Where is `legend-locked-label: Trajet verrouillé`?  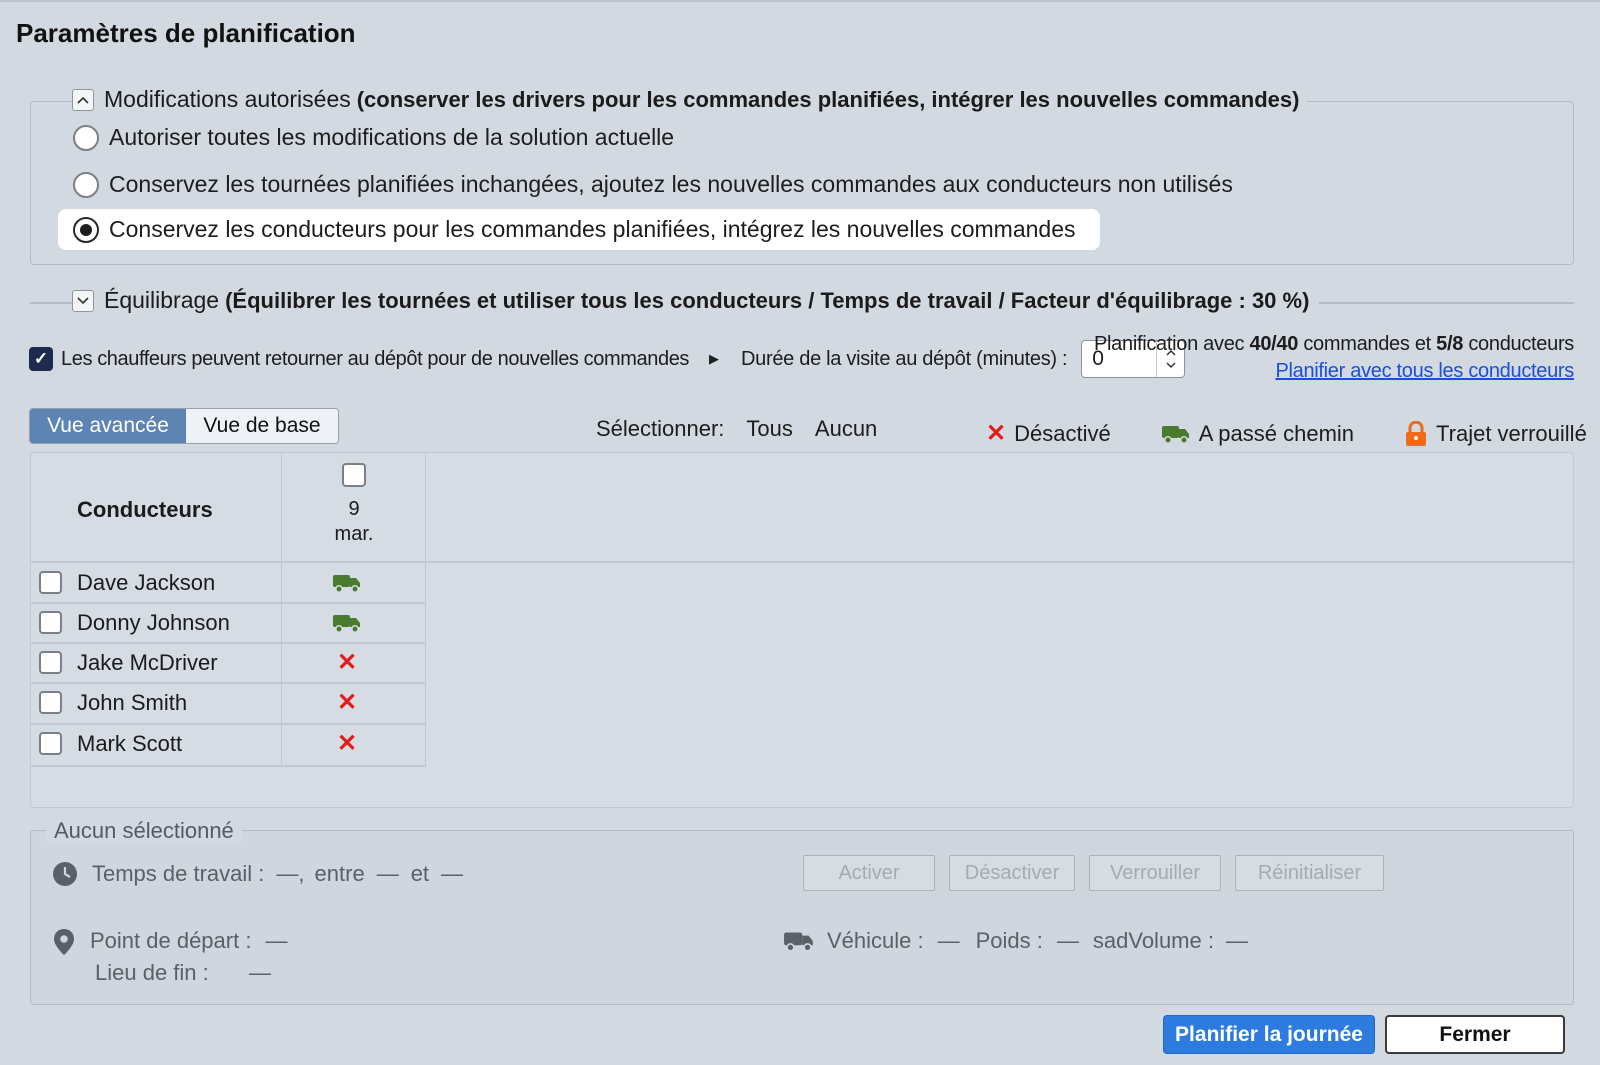 legend-locked-label: Trajet verrouillé is located at coordinates (1511, 433).